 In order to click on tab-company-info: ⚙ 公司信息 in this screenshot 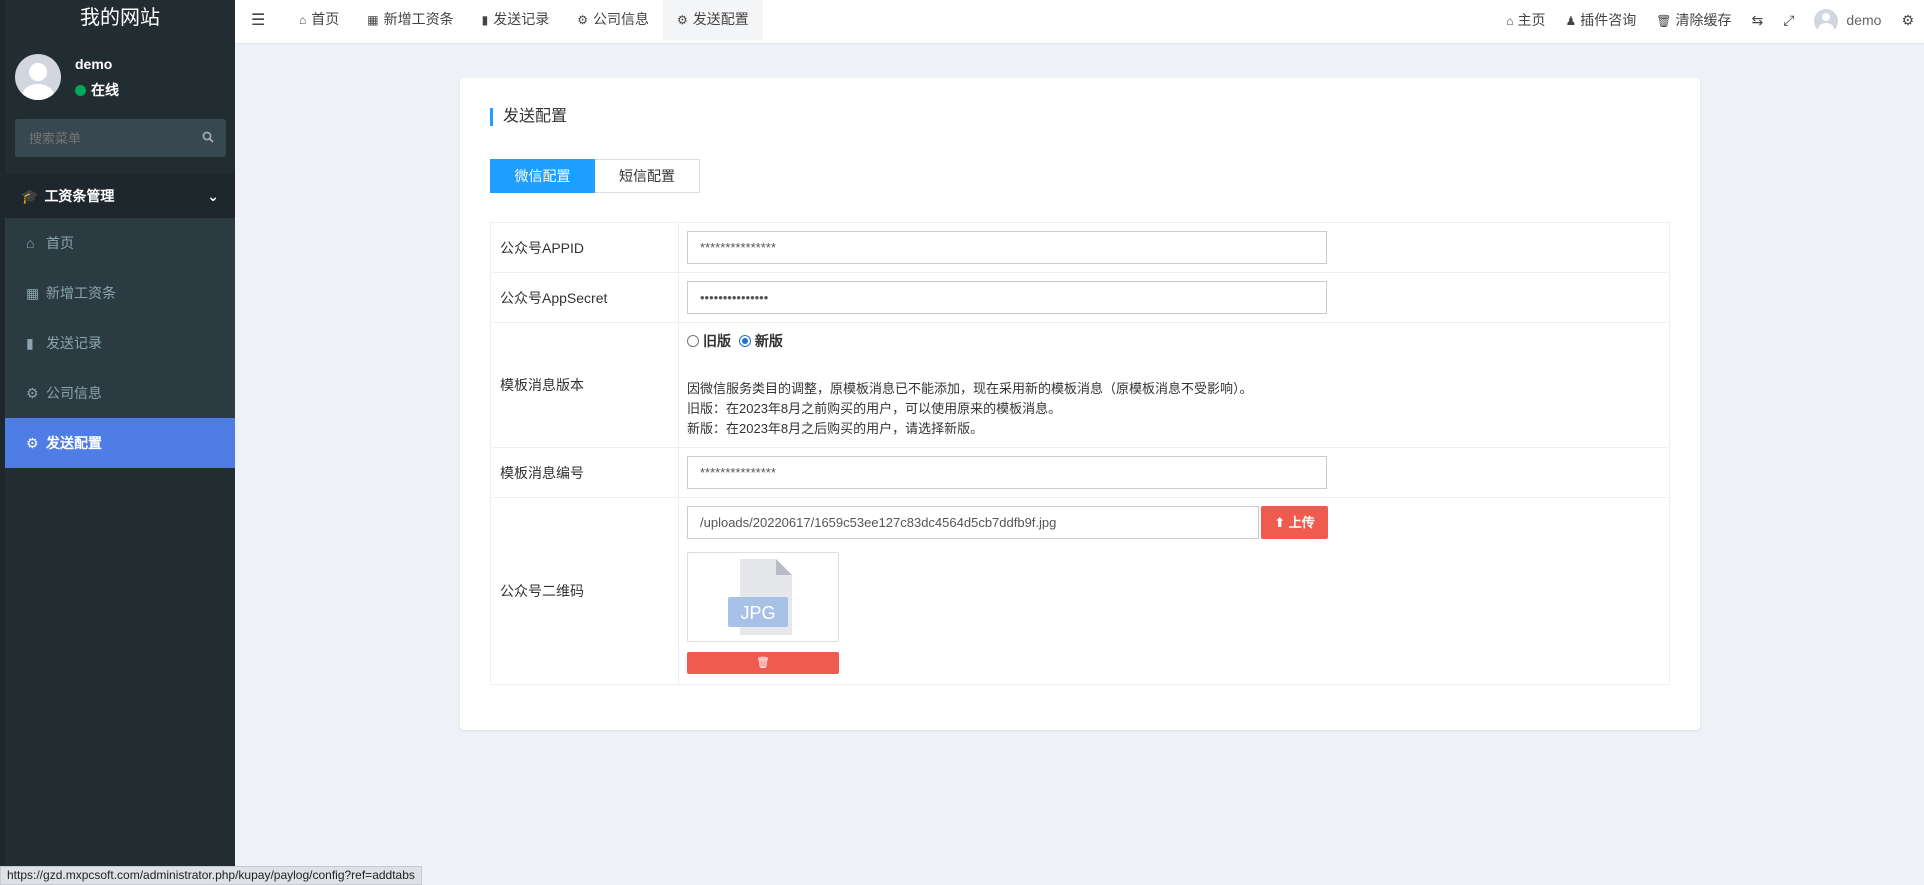, I will do `click(613, 20)`.